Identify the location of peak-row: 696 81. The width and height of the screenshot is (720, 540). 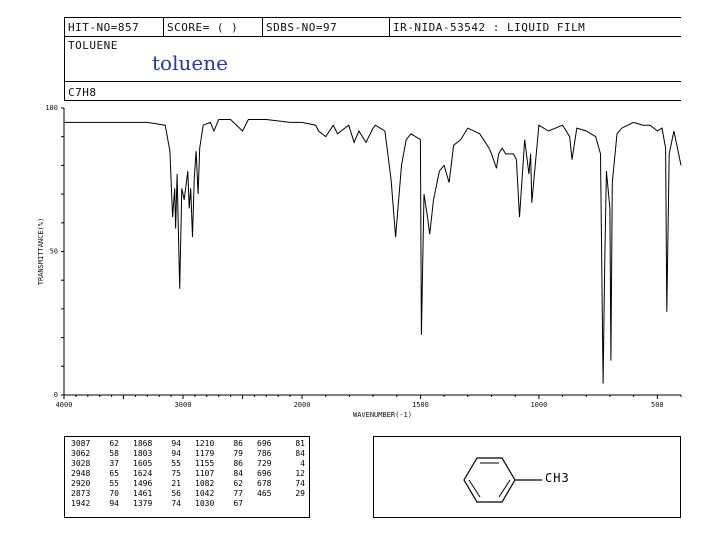
(281, 444).